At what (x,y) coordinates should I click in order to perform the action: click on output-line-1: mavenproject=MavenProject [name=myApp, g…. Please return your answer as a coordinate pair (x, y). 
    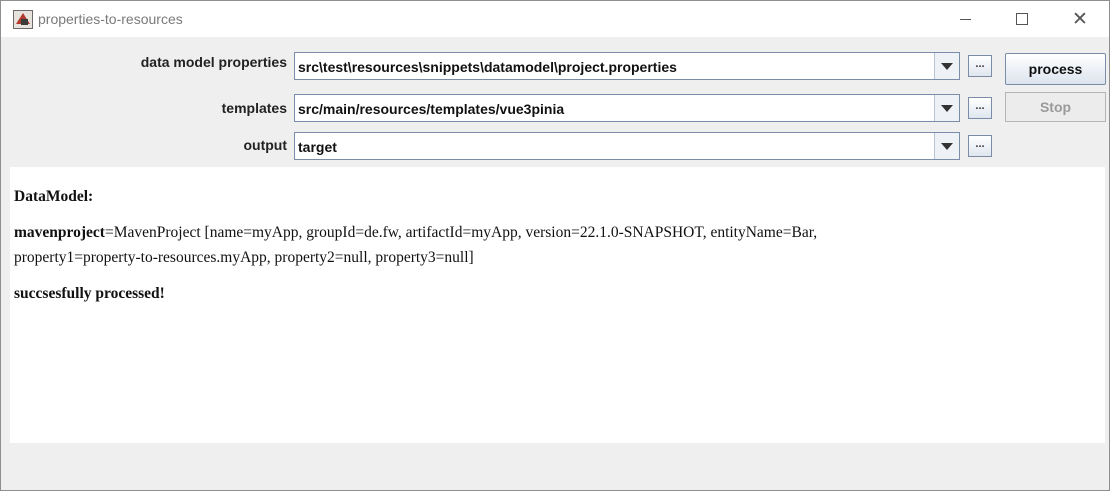
    Looking at the image, I should click on (415, 233).